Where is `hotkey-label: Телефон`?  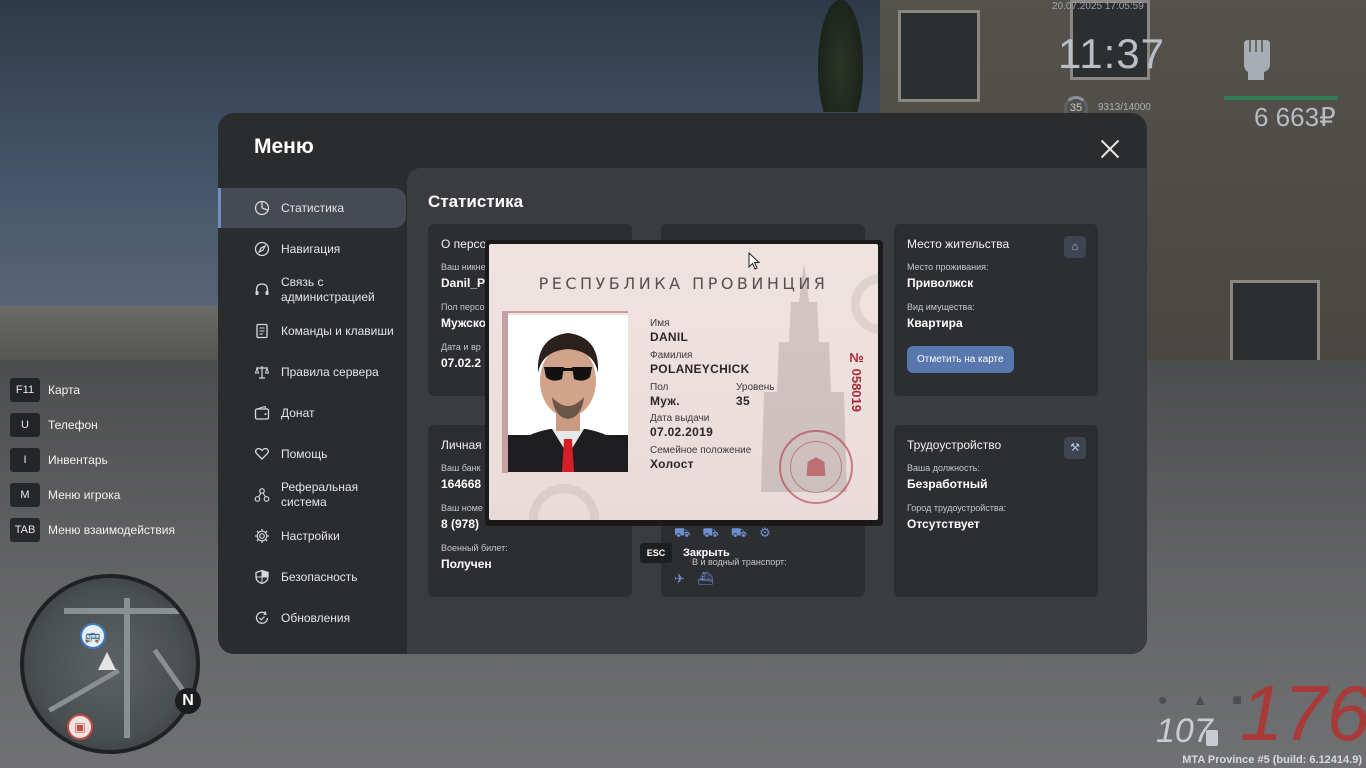
hotkey-label: Телефон is located at coordinates (73, 424).